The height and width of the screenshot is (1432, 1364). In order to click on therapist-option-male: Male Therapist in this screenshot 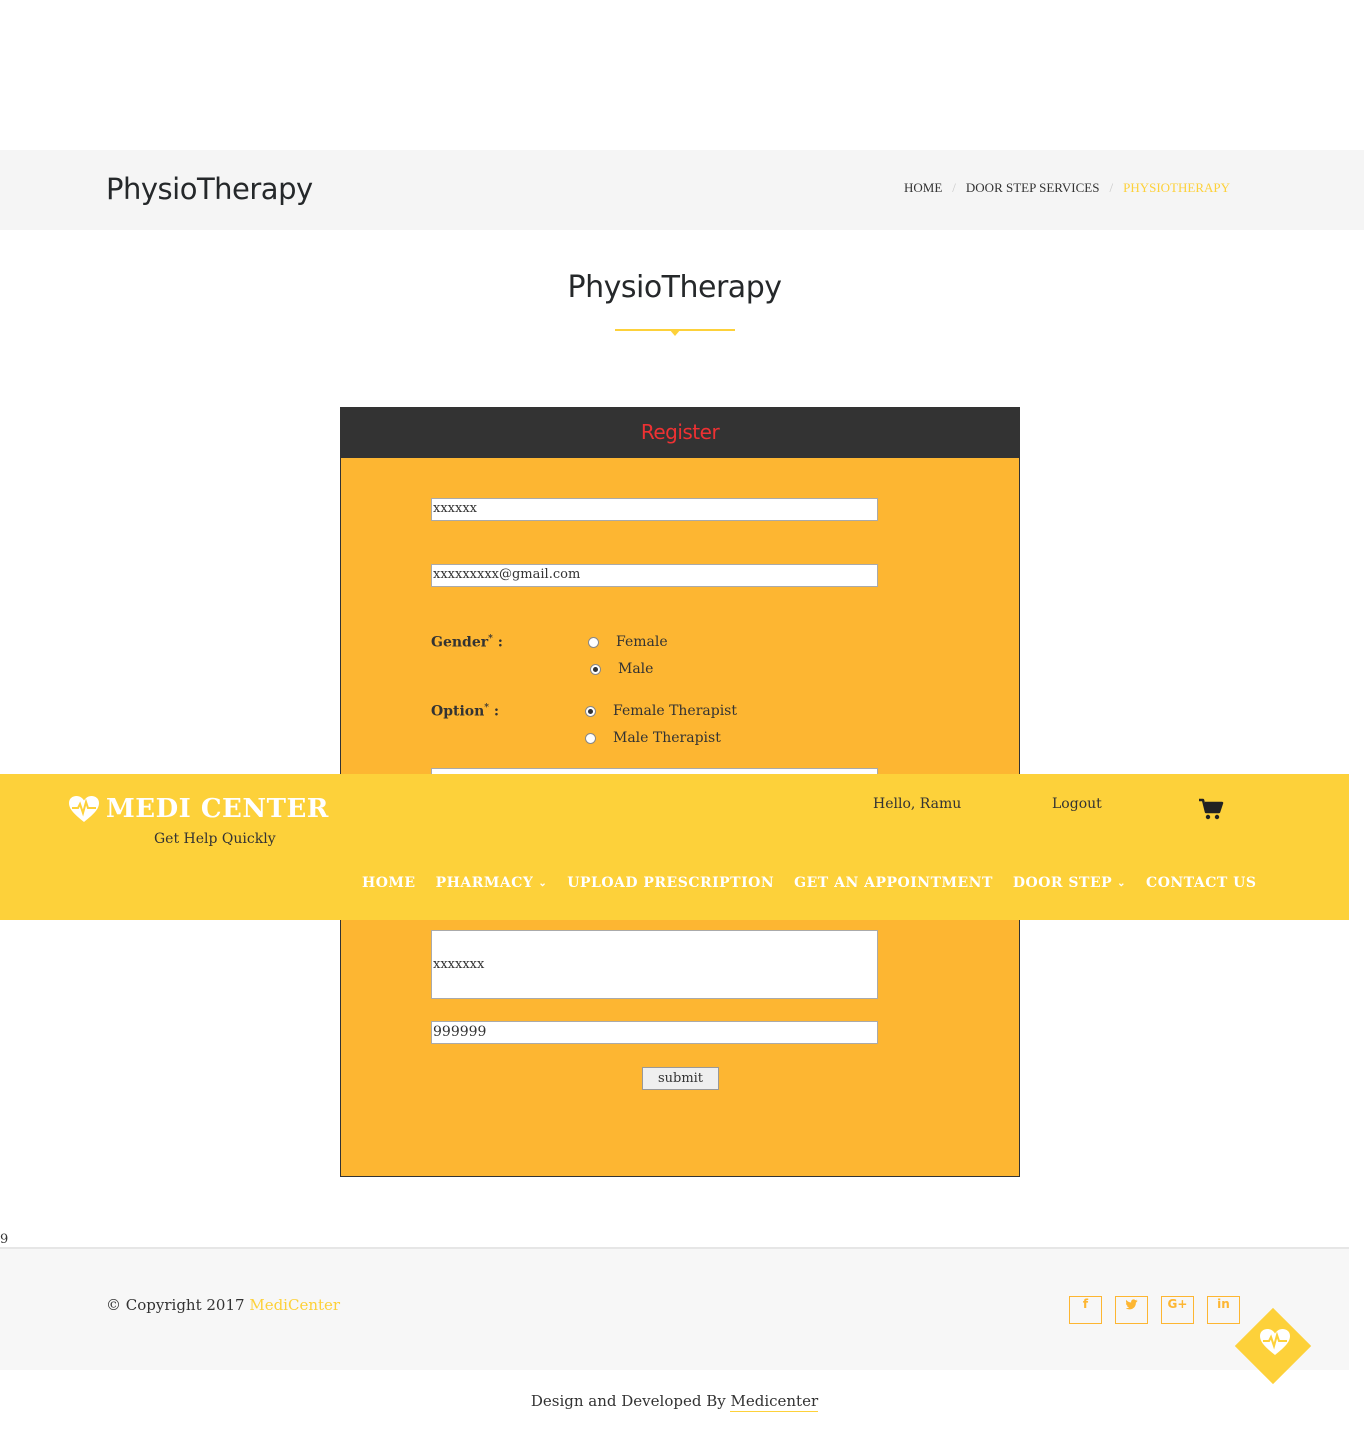, I will do `click(653, 738)`.